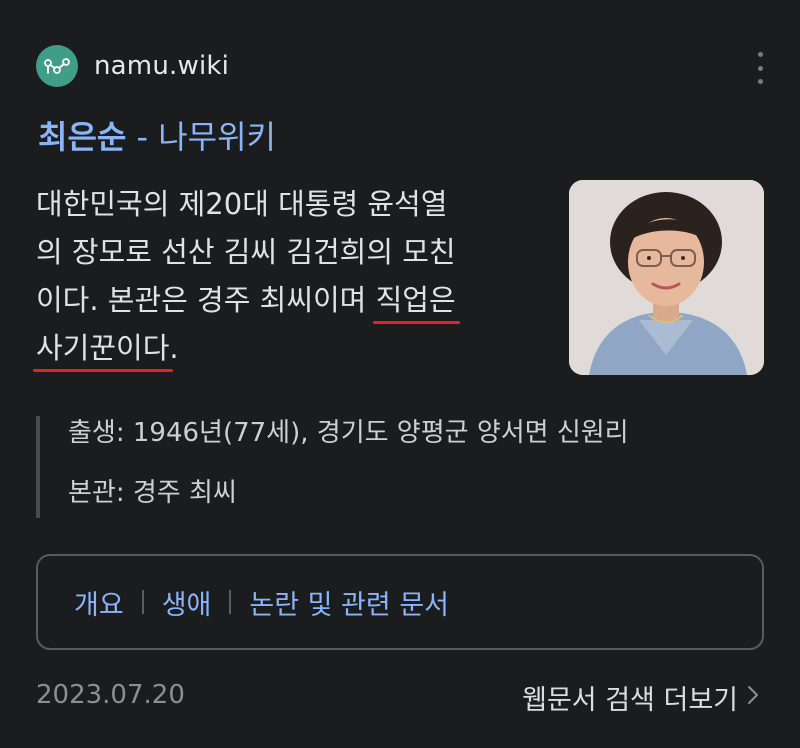 This screenshot has width=800, height=748. I want to click on section-link-life: 생애, so click(187, 602).